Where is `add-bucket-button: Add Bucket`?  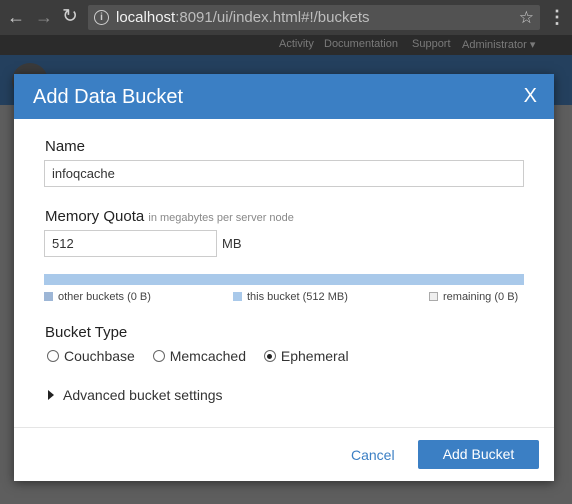
add-bucket-button: Add Bucket is located at coordinates (478, 454).